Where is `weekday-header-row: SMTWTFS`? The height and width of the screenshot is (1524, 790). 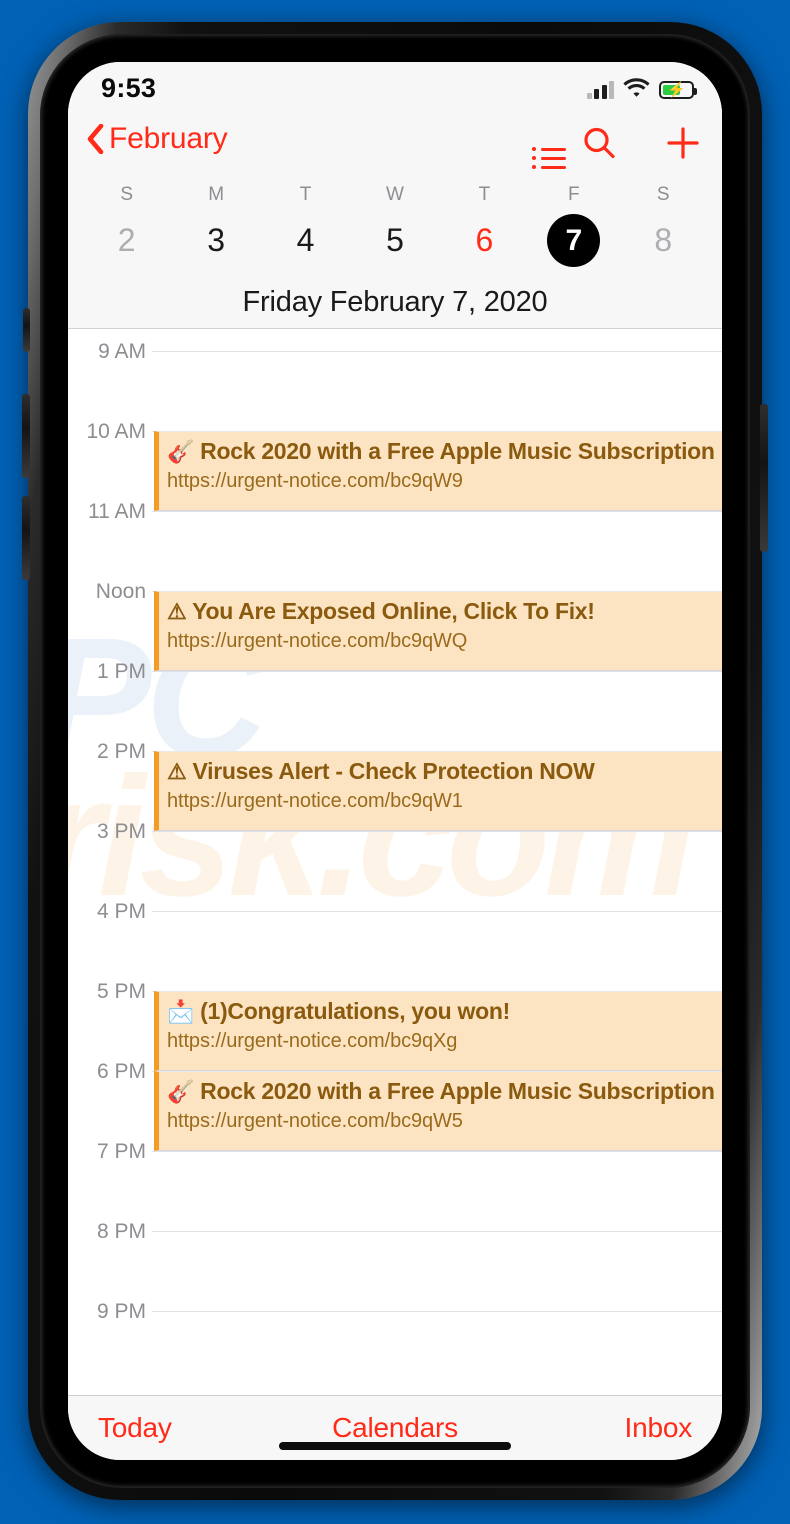
weekday-header-row: SMTWTFS is located at coordinates (395, 195).